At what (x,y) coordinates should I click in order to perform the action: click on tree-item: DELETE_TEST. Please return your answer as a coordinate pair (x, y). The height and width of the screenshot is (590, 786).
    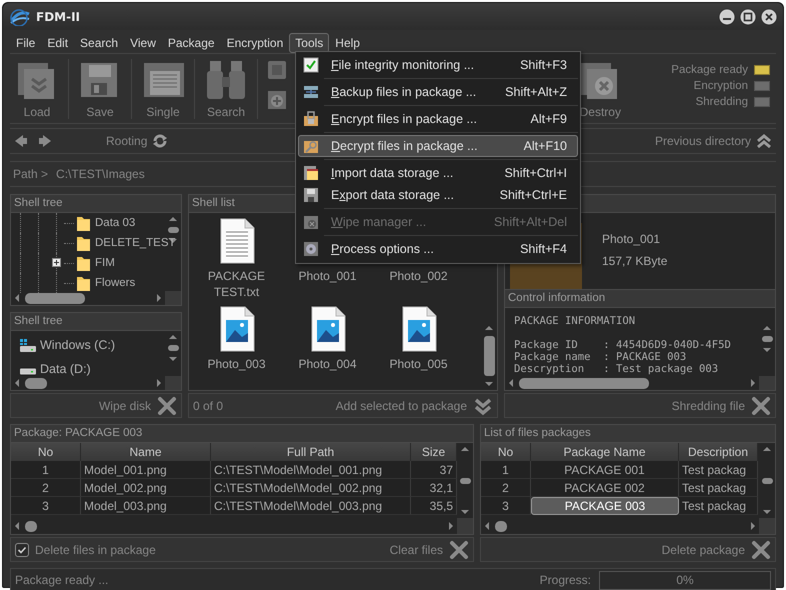
    Looking at the image, I should click on (135, 243).